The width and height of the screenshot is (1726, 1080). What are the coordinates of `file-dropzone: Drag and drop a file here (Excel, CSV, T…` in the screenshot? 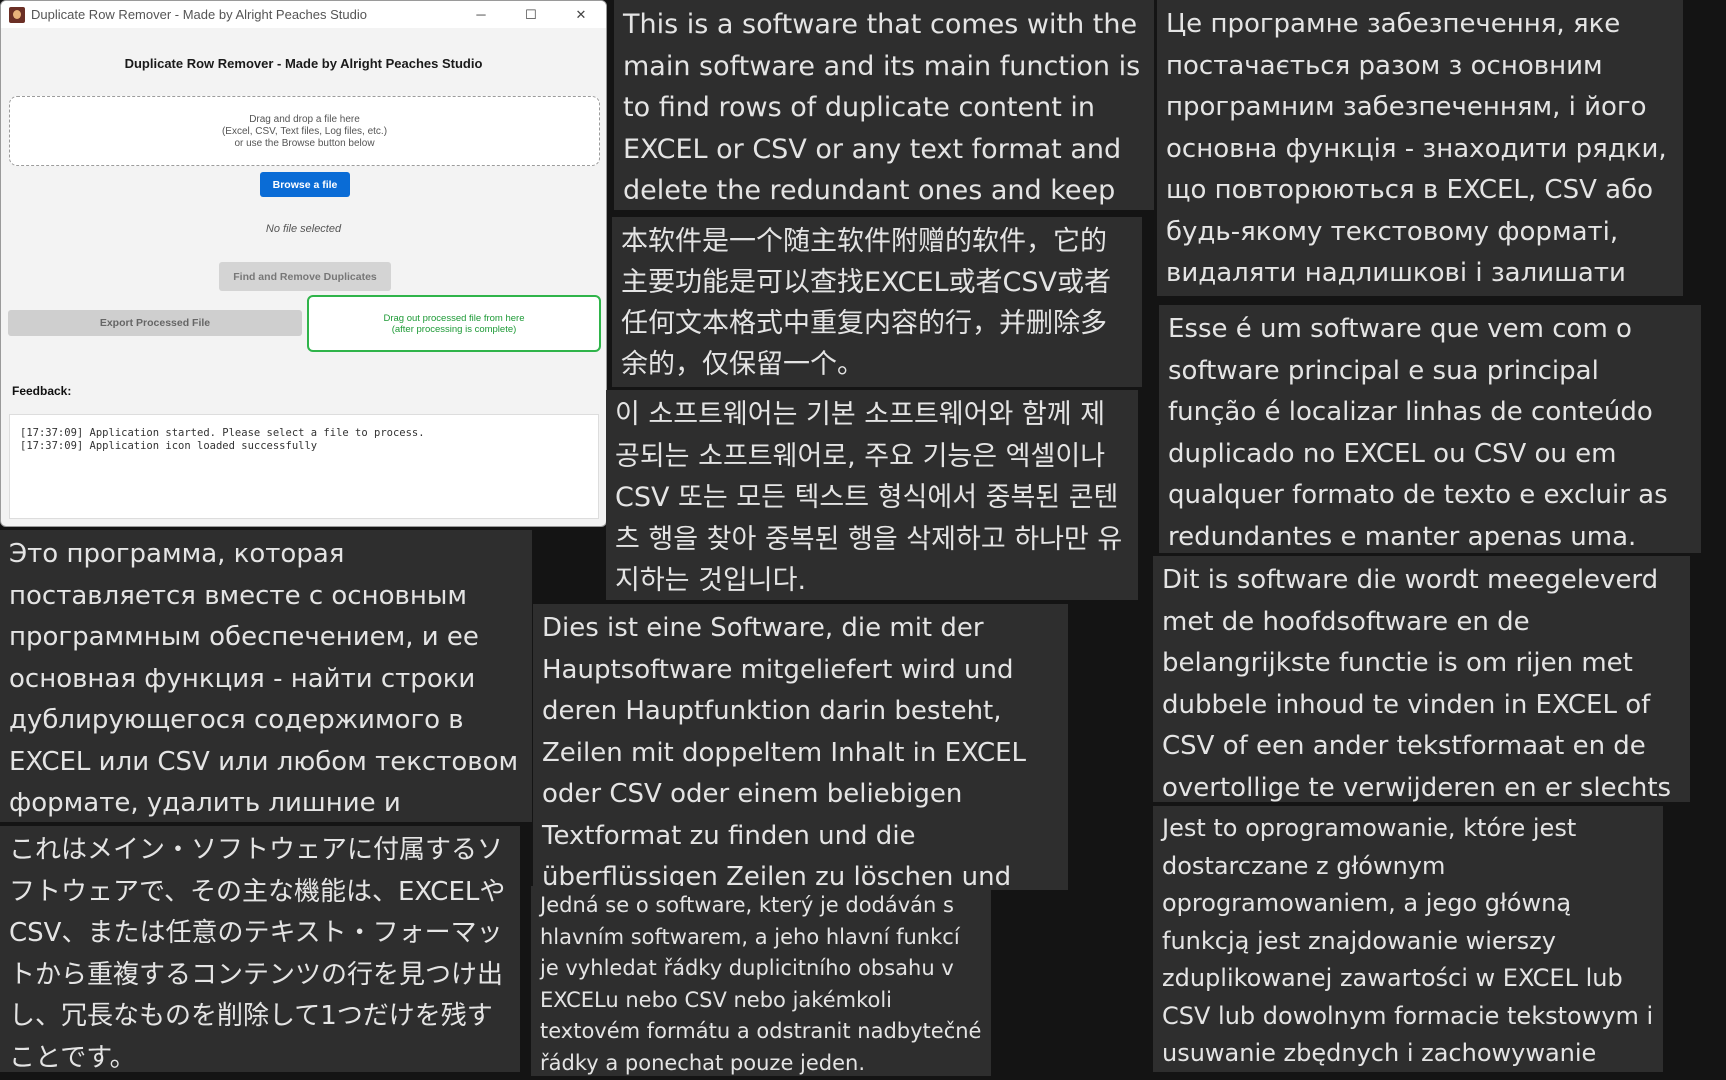 It's located at (304, 131).